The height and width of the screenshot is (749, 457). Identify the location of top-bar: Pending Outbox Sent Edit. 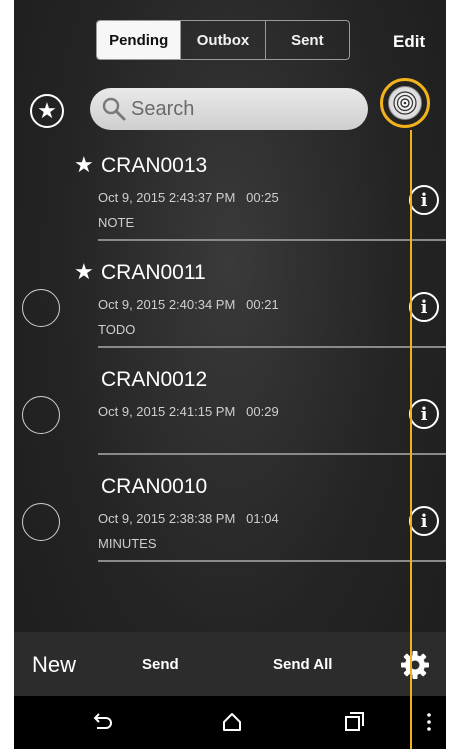
(230, 43).